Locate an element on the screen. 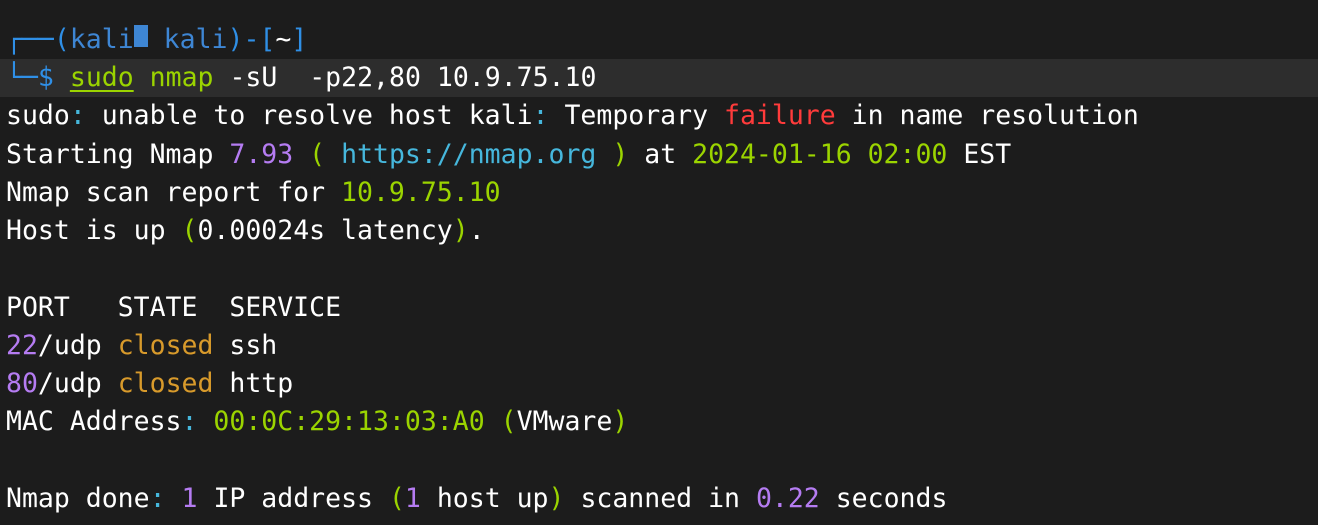 The image size is (1318, 525). prompt-user: kali is located at coordinates (101, 39).